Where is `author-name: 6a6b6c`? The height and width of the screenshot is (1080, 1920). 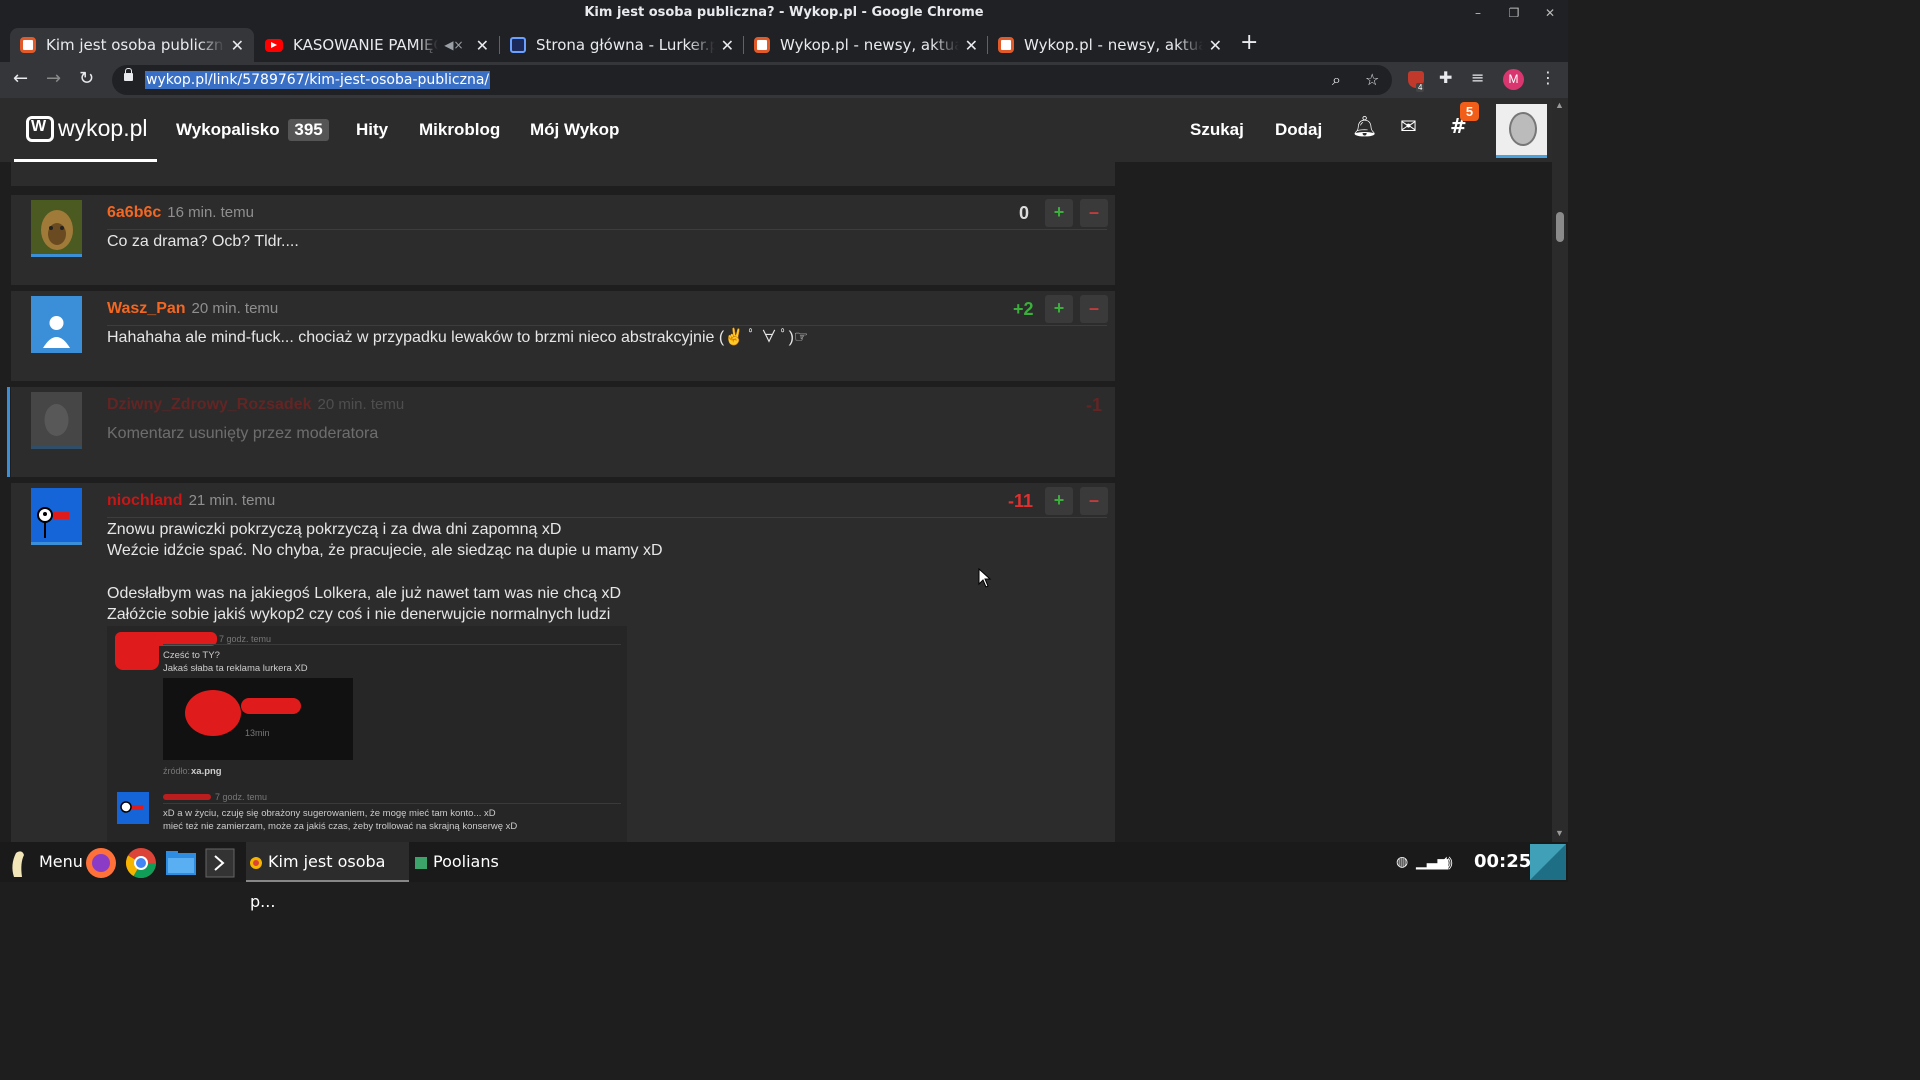 author-name: 6a6b6c is located at coordinates (134, 212).